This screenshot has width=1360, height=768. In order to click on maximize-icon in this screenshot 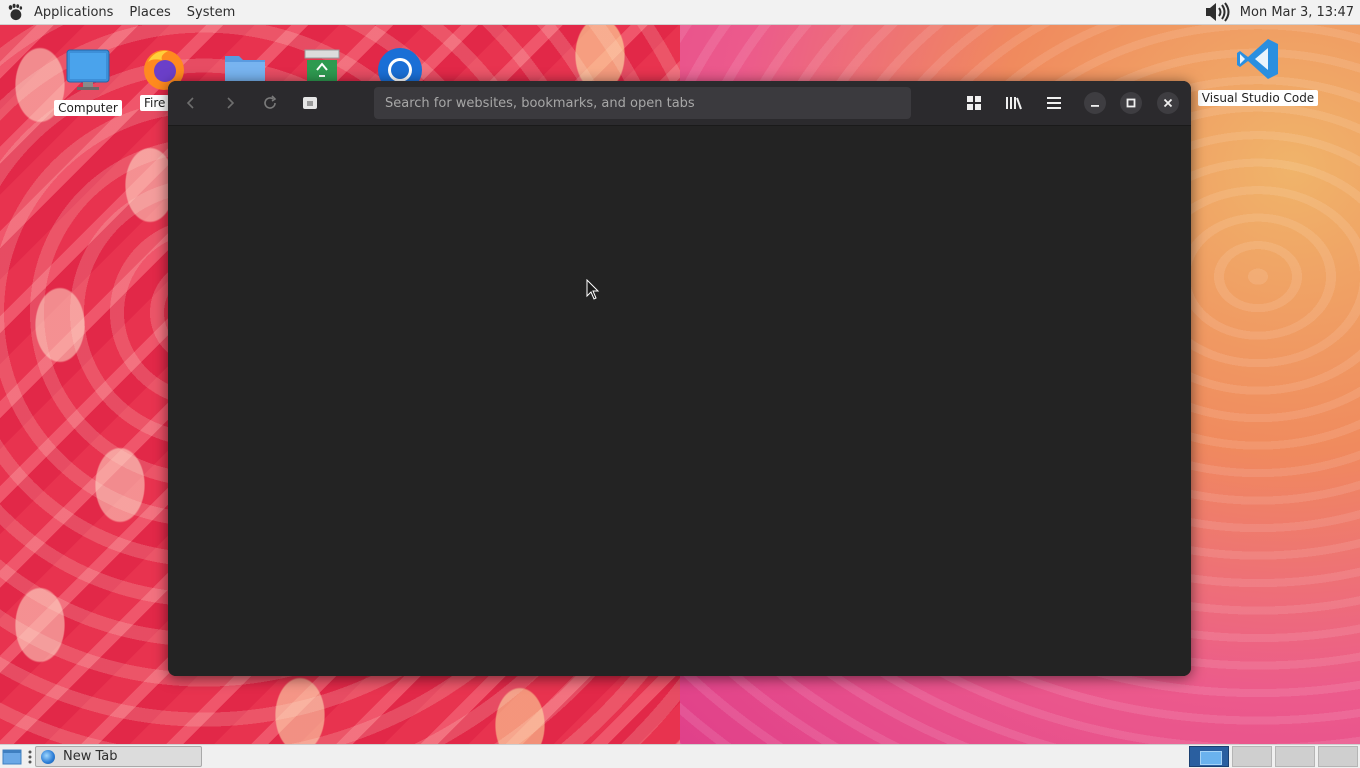, I will do `click(1131, 103)`.